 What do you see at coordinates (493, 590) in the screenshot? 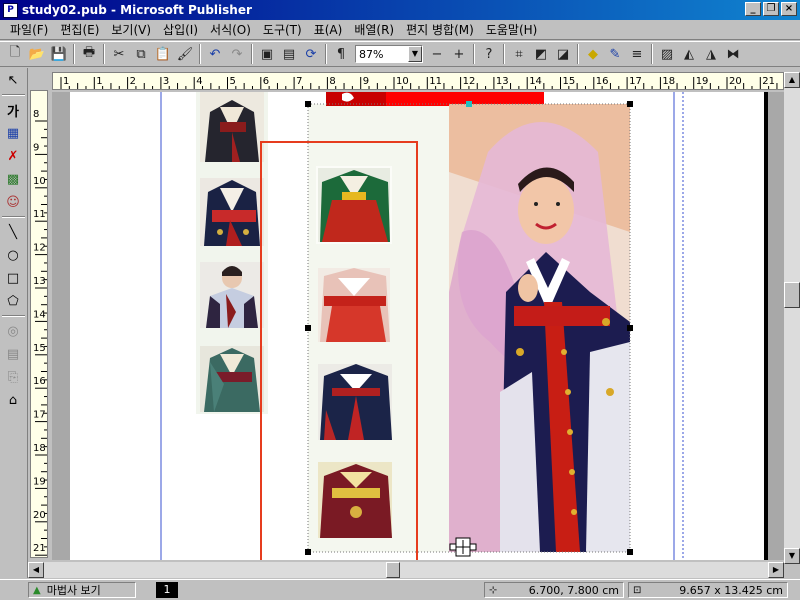
I see `position-icon: ⊹` at bounding box center [493, 590].